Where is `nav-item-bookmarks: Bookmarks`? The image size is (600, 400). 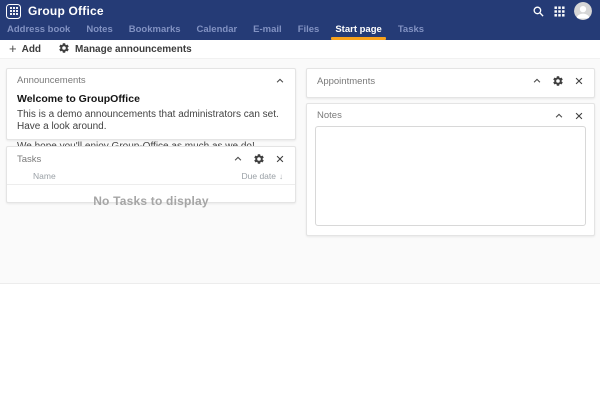
nav-item-bookmarks: Bookmarks is located at coordinates (155, 31).